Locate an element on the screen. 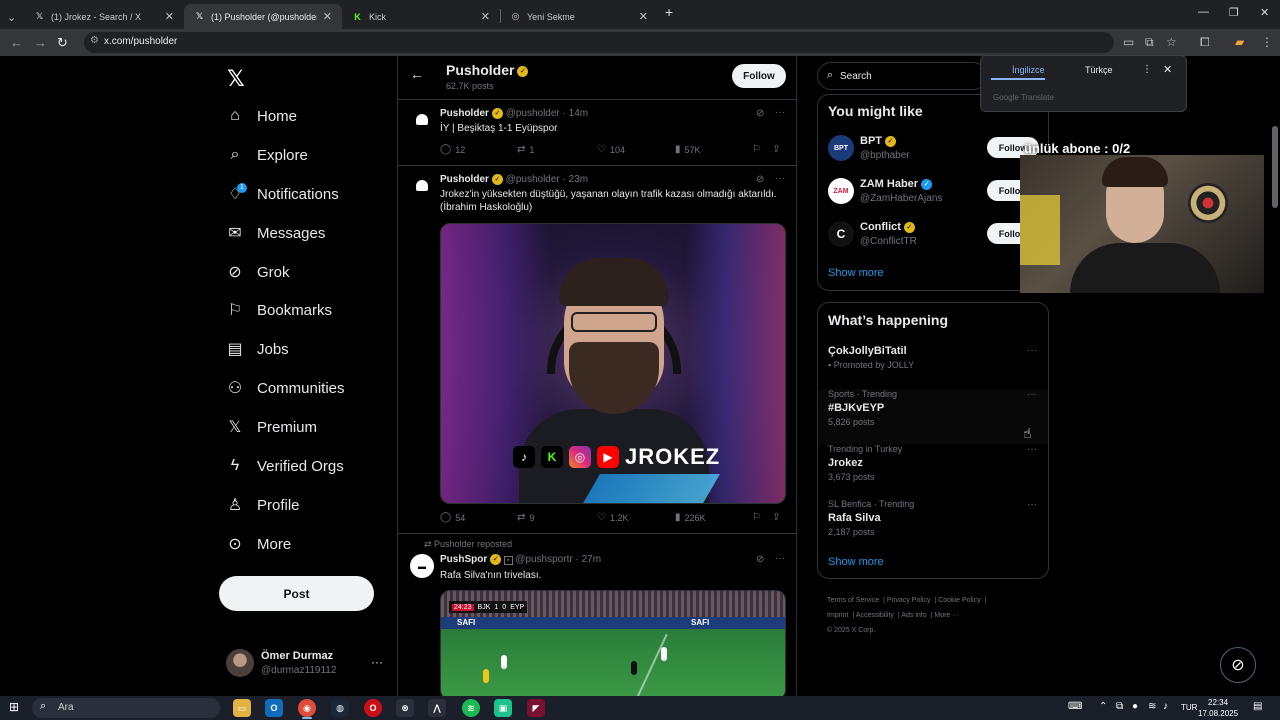 The width and height of the screenshot is (1280, 720). reload-icon: ↻ is located at coordinates (62, 43).